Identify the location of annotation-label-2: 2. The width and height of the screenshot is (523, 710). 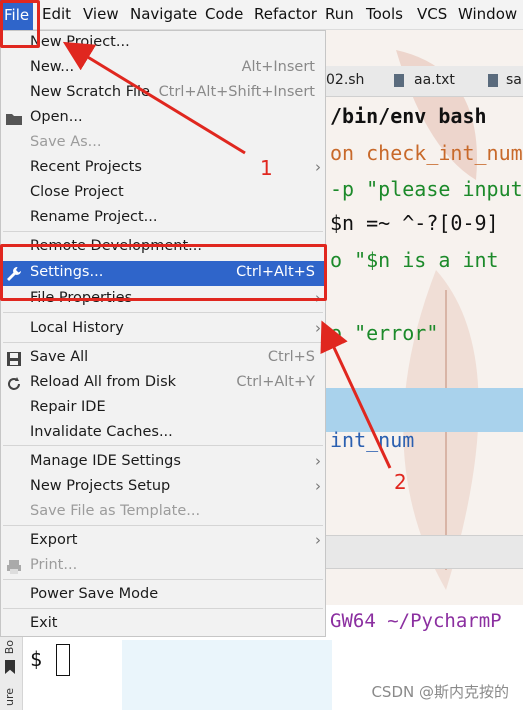
(400, 482).